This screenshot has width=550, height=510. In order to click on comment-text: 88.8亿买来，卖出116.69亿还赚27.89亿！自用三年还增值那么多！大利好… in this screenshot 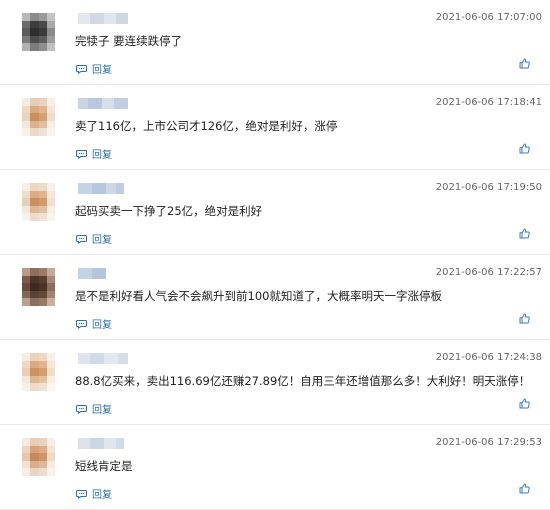, I will do `click(303, 381)`.